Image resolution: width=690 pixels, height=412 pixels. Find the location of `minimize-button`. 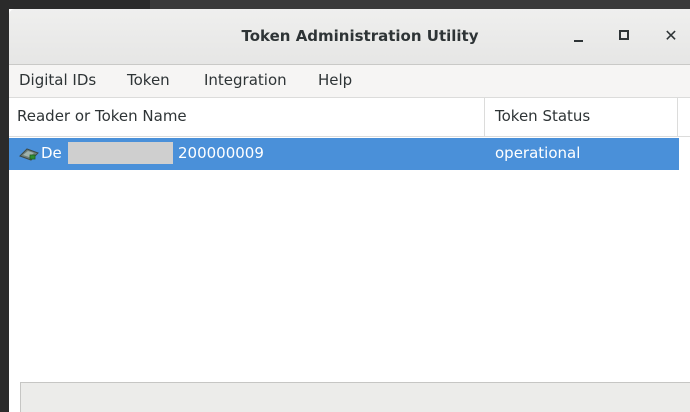

minimize-button is located at coordinates (579, 36).